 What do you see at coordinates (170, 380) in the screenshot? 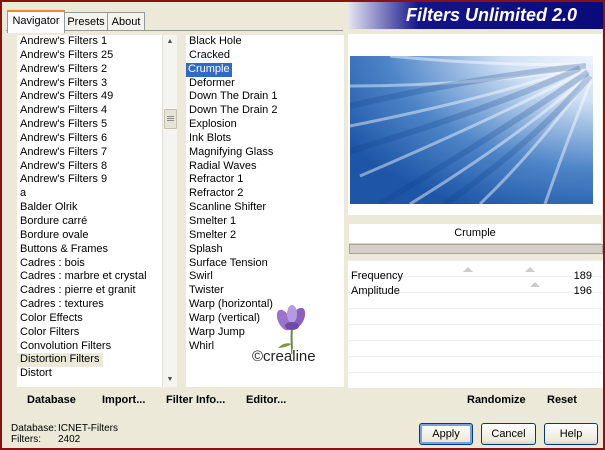
I see `scroll-down-icon: ▼` at bounding box center [170, 380].